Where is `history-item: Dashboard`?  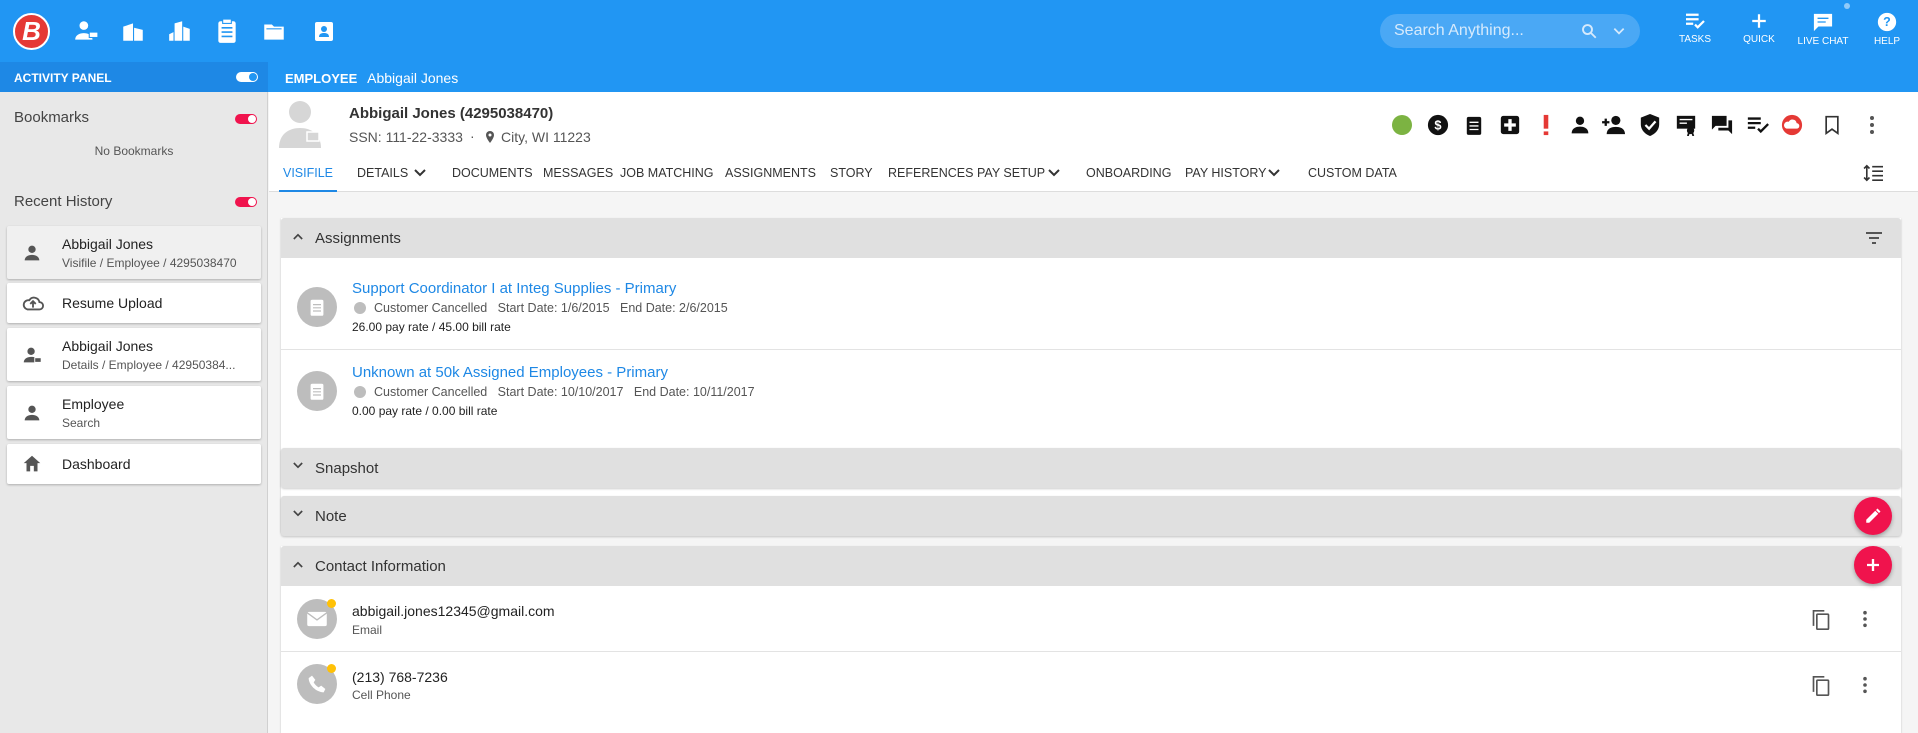 history-item: Dashboard is located at coordinates (134, 464).